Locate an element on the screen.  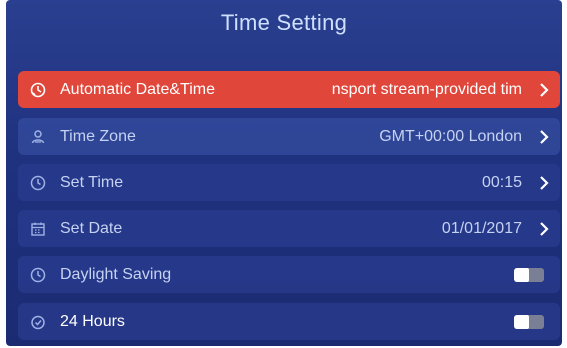
24-hours-toggle is located at coordinates (529, 322).